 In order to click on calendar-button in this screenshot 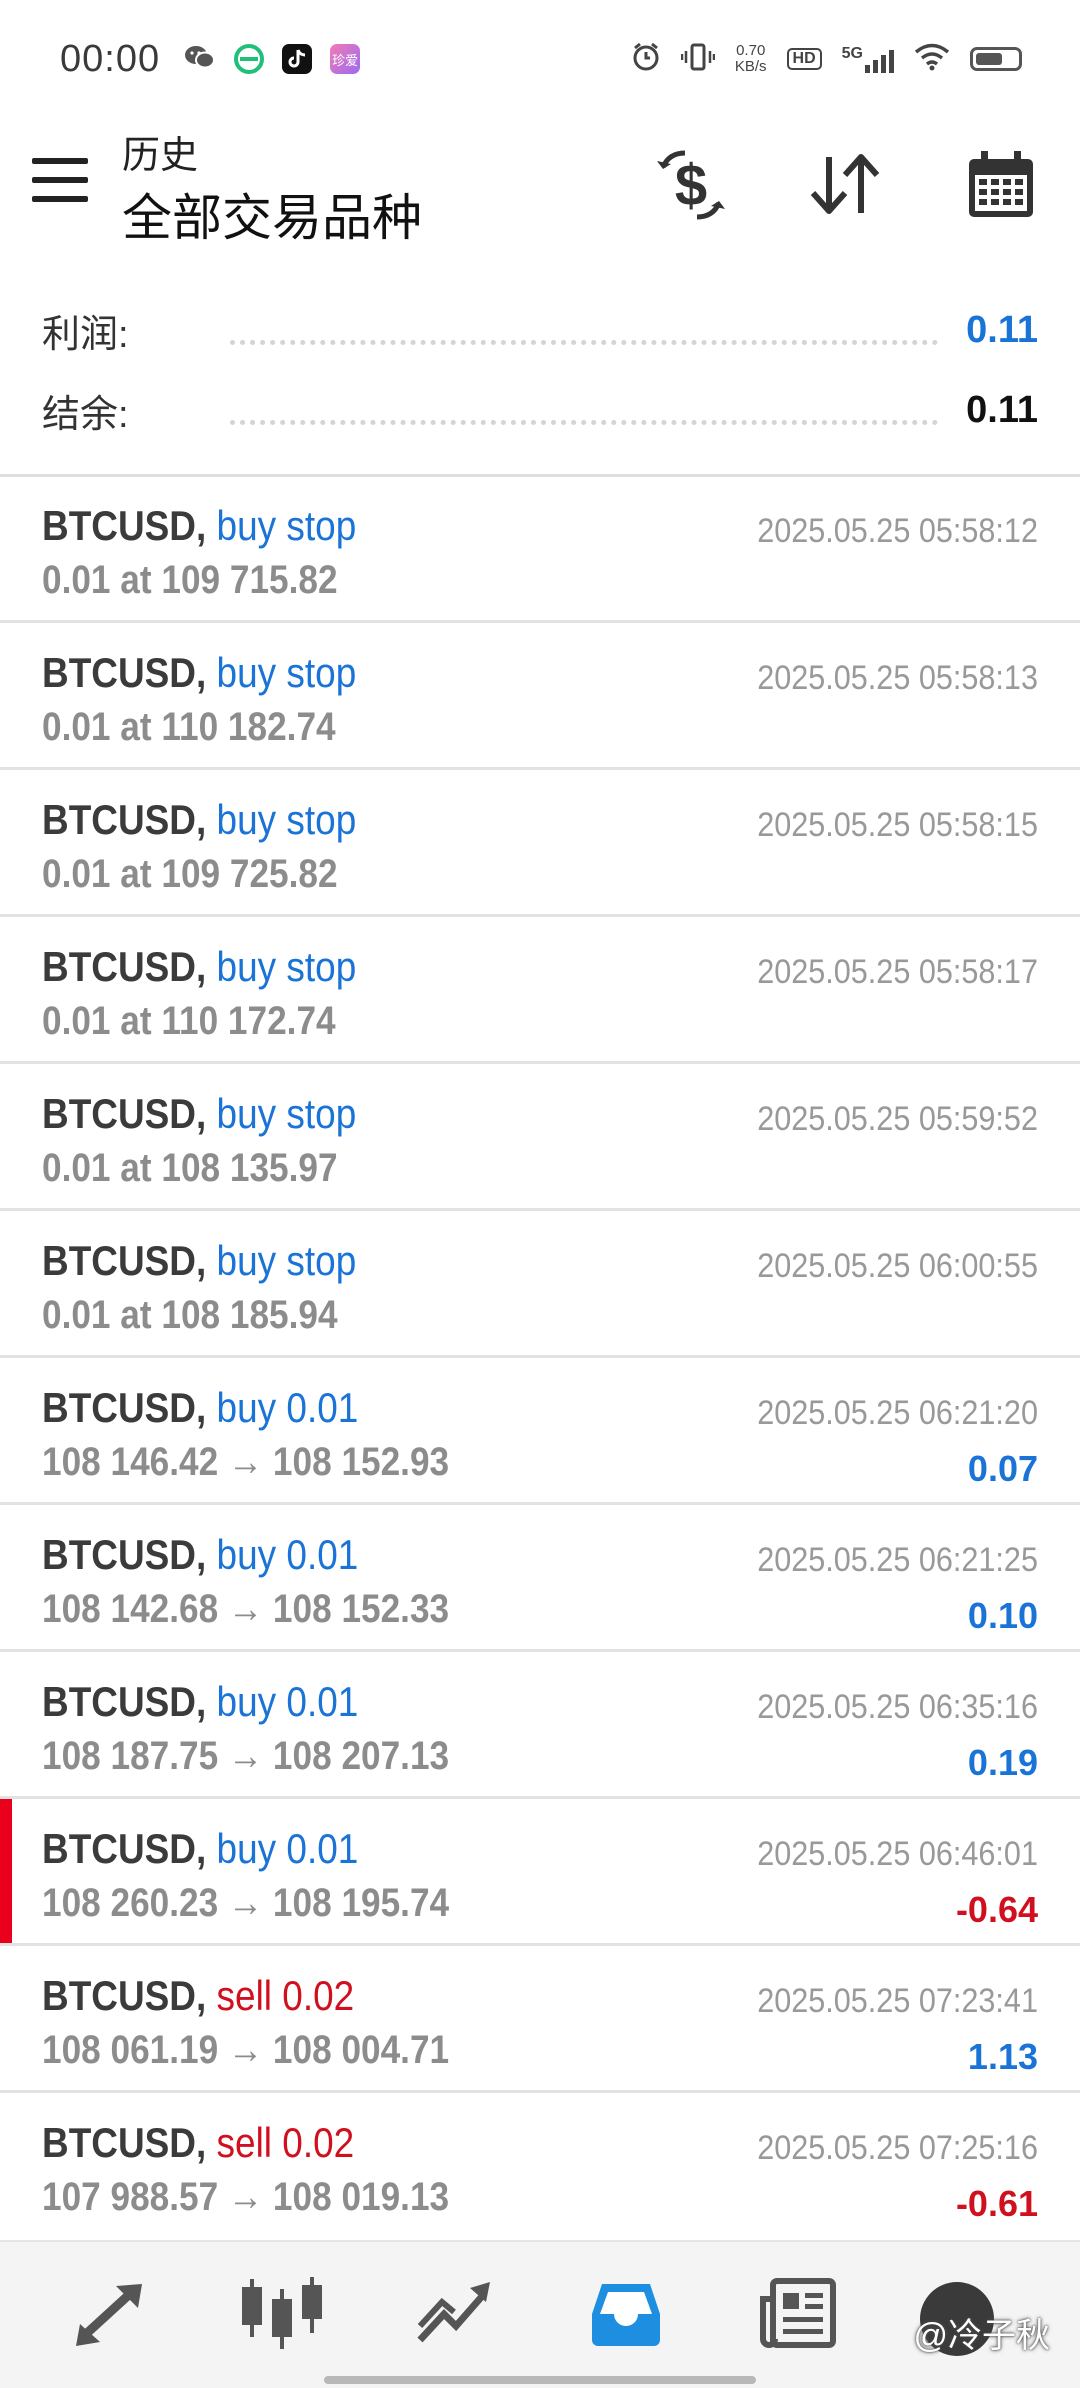, I will do `click(1001, 187)`.